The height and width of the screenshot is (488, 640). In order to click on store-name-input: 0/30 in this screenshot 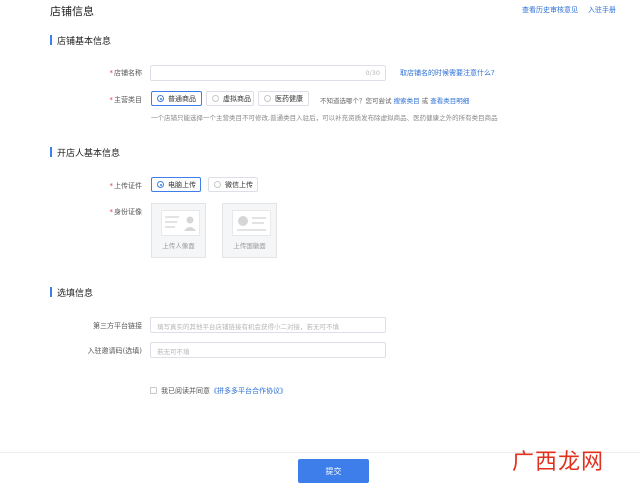, I will do `click(268, 73)`.